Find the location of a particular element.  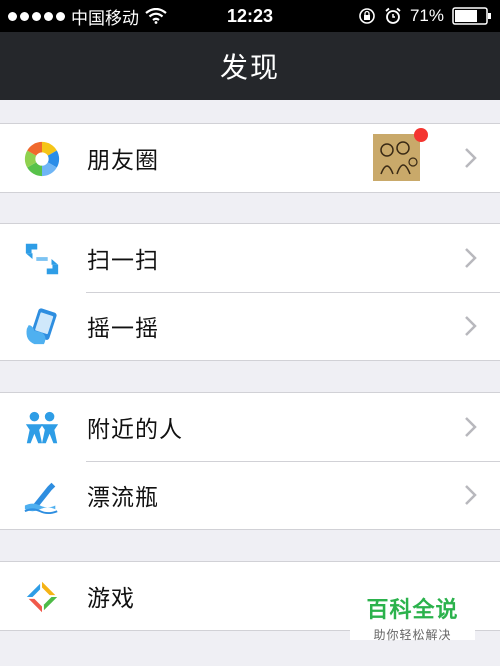

carrier-name: 中国移动 is located at coordinates (105, 18).